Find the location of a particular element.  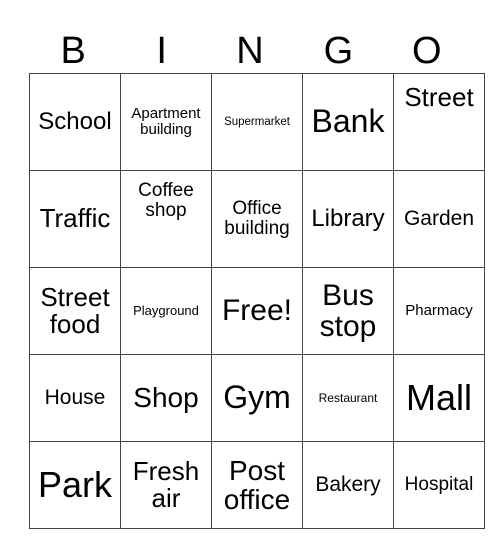

bingo-cell: Supermarket is located at coordinates (257, 122).